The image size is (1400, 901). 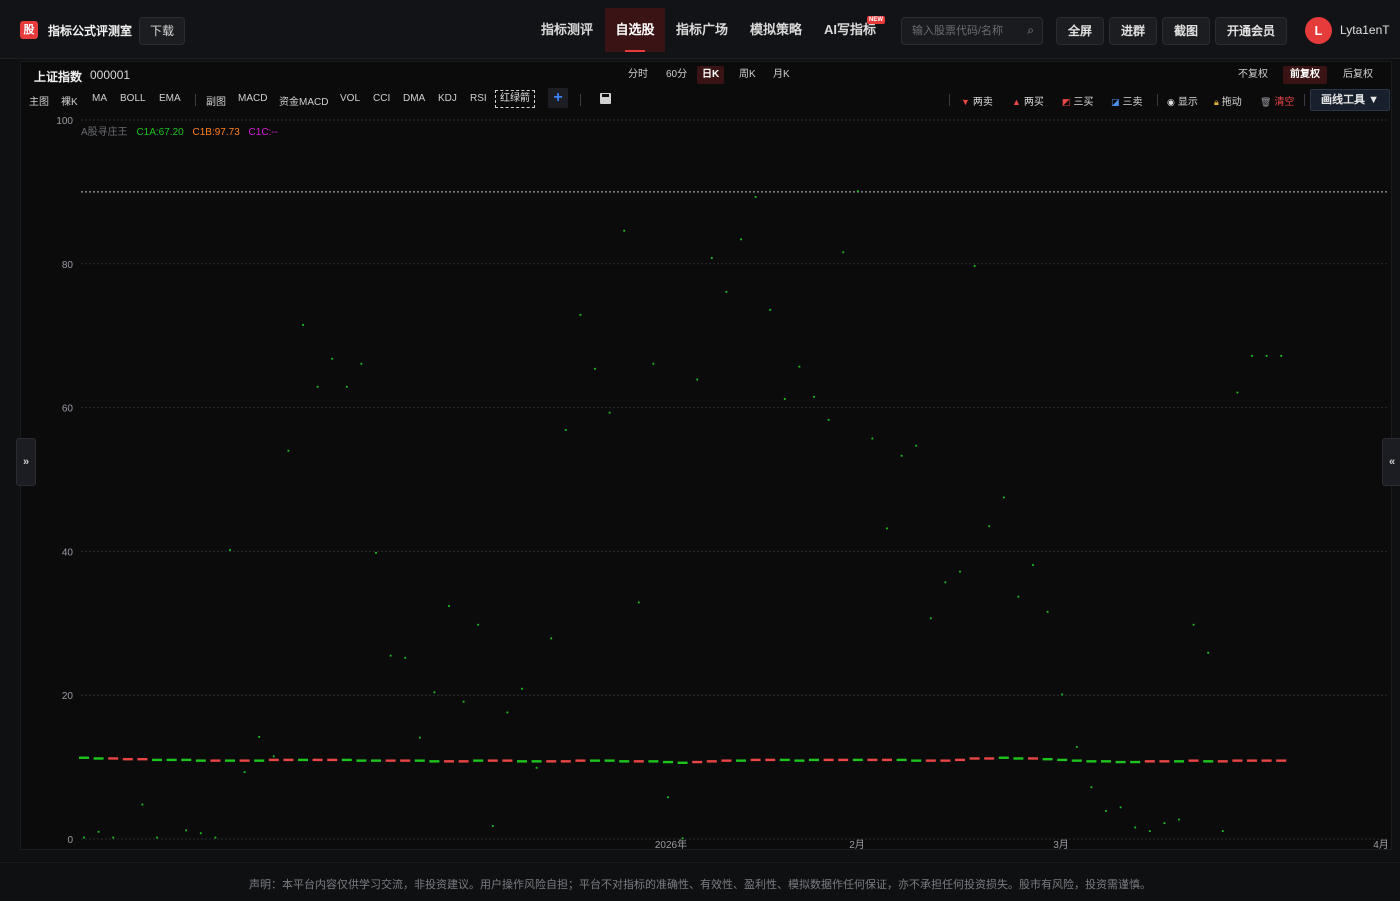 I want to click on nav-watchlist: 自选股, so click(x=635, y=30).